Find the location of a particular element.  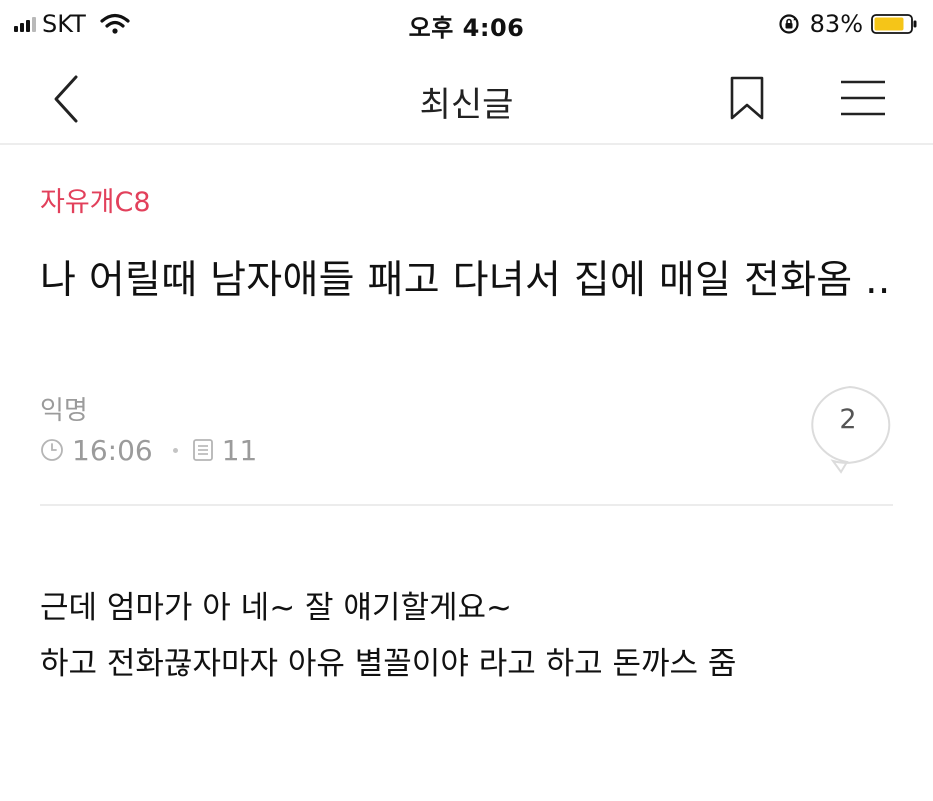

hamburger-menu-icon is located at coordinates (863, 98).